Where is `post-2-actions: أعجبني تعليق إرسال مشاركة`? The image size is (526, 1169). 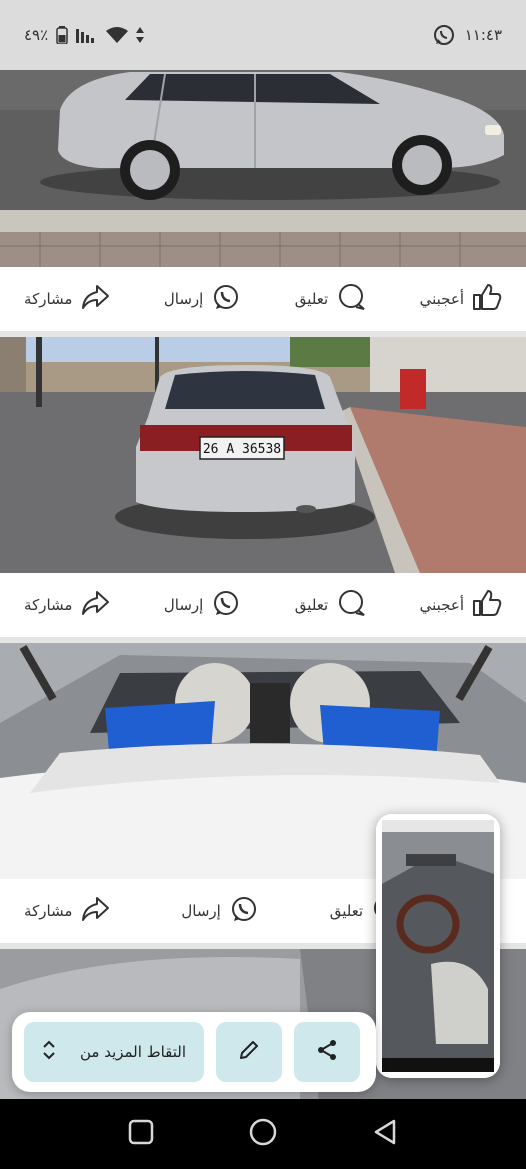
post-2-actions: أعجبني تعليق إرسال مشاركة is located at coordinates (263, 605).